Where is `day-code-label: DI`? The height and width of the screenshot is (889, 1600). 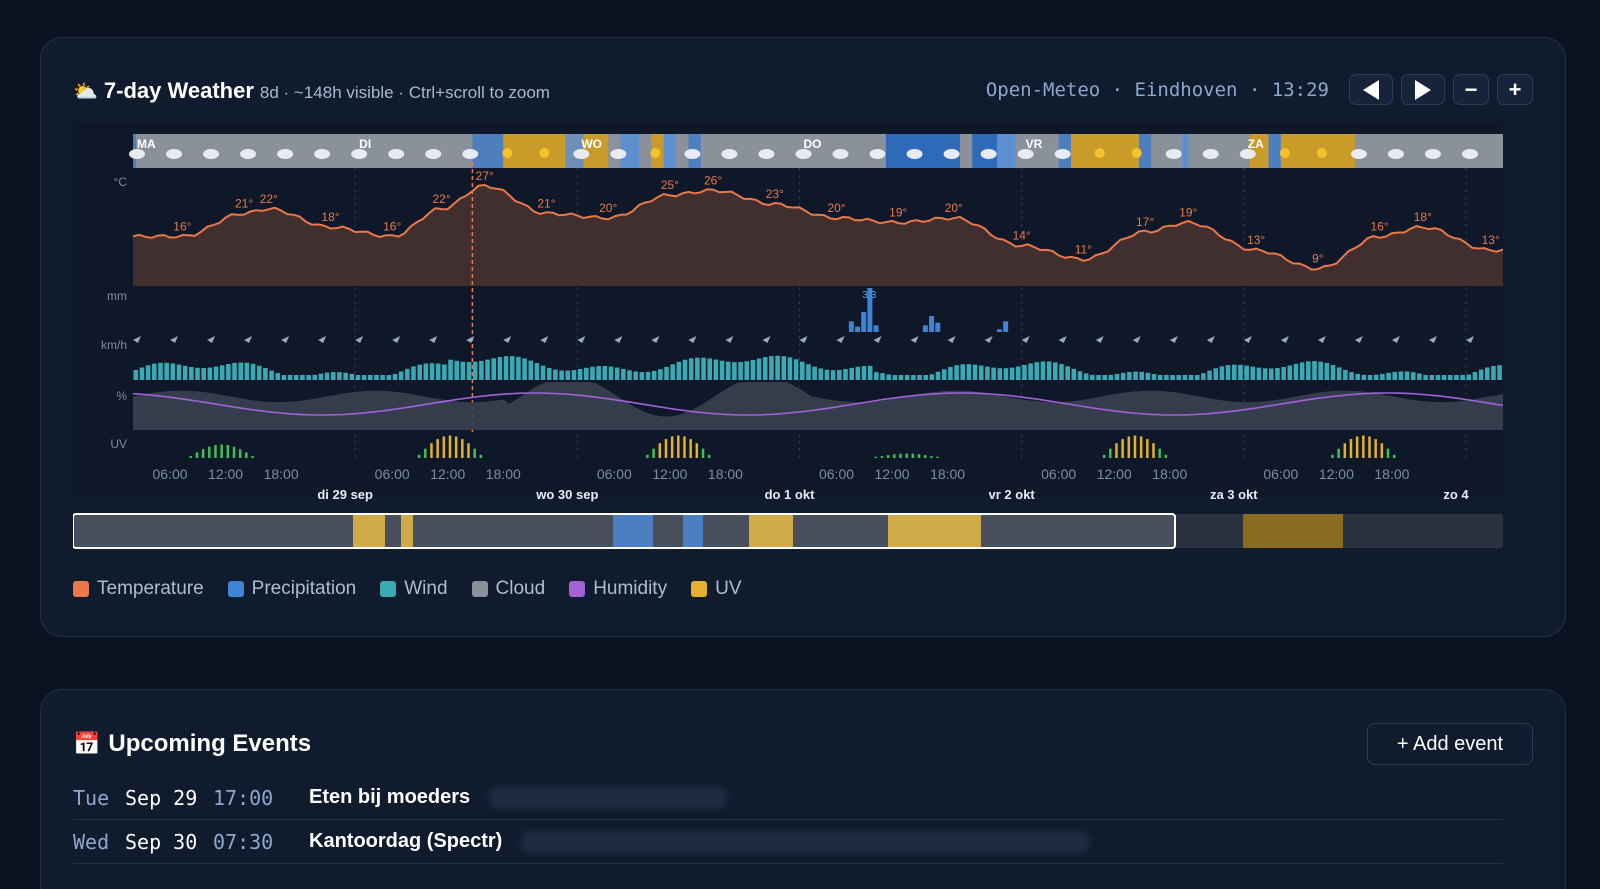 day-code-label: DI is located at coordinates (365, 144).